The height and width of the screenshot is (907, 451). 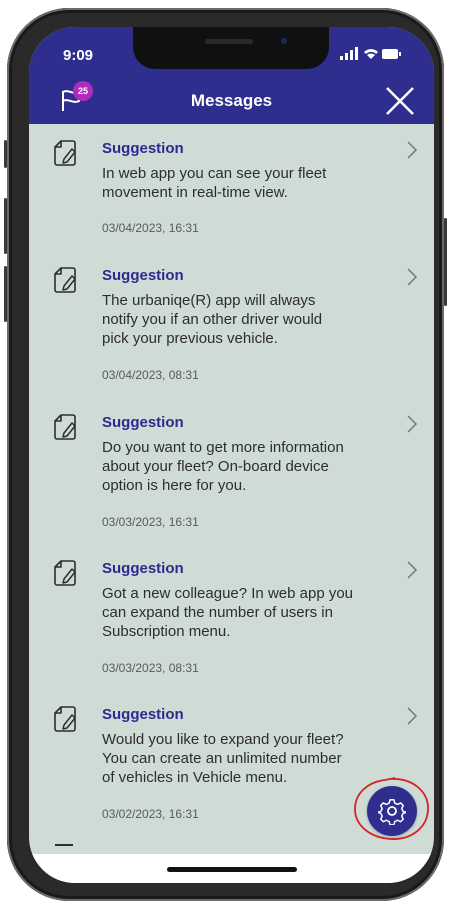 What do you see at coordinates (214, 173) in the screenshot?
I see `message-body-line: In web app you can see your fleet` at bounding box center [214, 173].